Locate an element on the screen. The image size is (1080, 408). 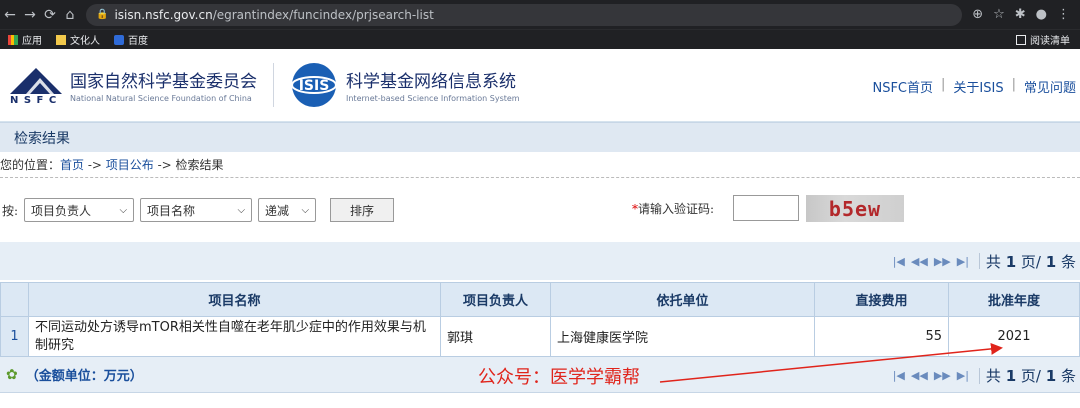
pager-top: |◀ ◀◀ ▶▶ ▶| 共 1 页/ 1 条 is located at coordinates (540, 261).